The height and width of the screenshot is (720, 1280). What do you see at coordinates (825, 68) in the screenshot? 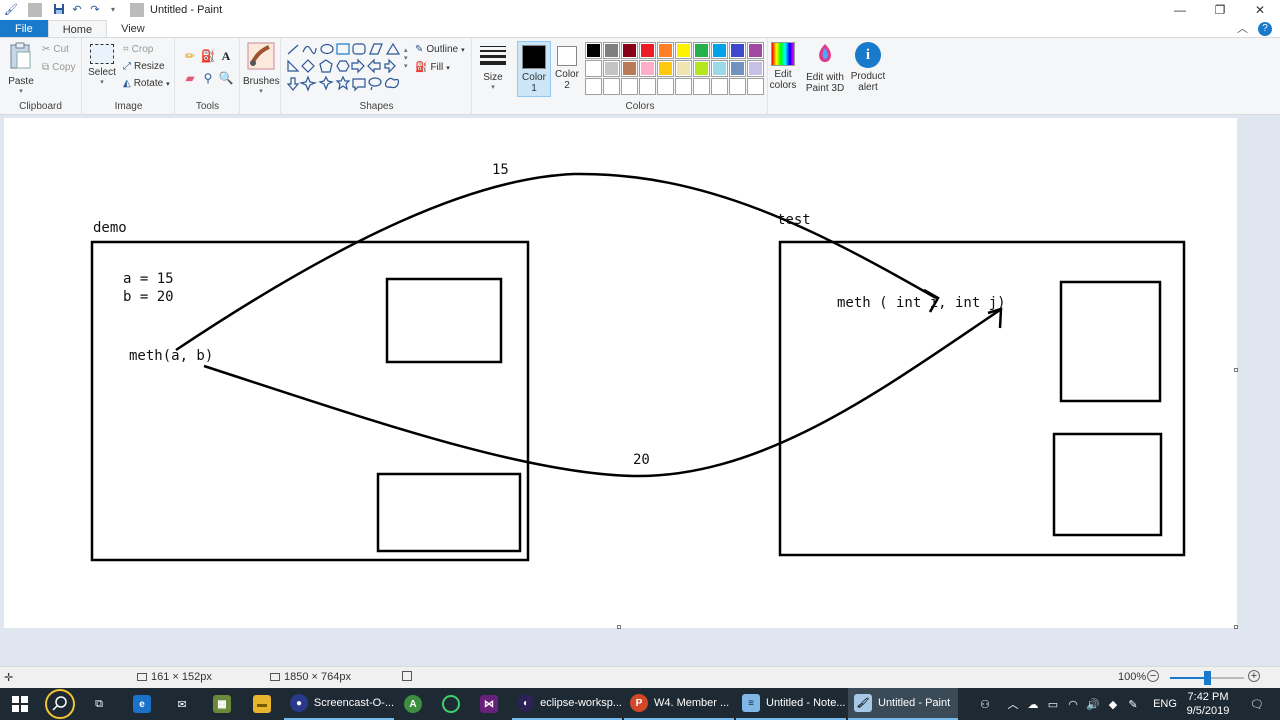
I see `edit-with-paint3d-button: Edit with Paint 3D` at bounding box center [825, 68].